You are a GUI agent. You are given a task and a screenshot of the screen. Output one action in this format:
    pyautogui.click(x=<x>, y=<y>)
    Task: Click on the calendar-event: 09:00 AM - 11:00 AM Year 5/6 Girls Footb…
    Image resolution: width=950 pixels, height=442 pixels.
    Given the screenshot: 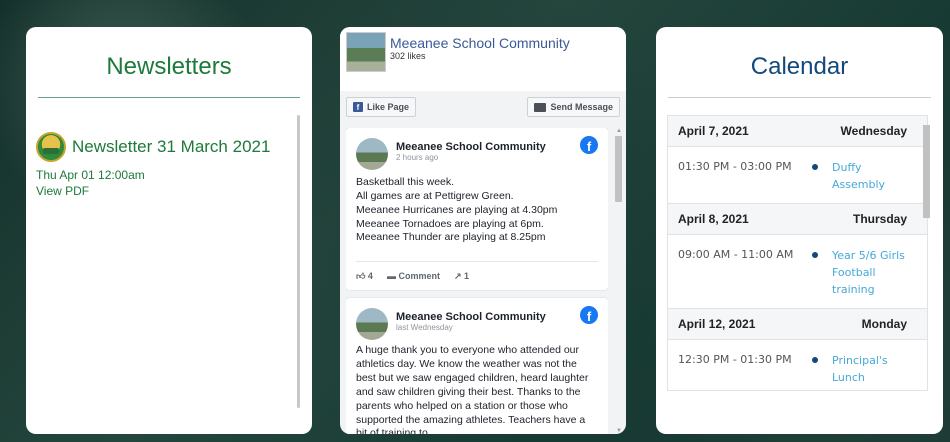 What is the action you would take?
    pyautogui.click(x=797, y=272)
    